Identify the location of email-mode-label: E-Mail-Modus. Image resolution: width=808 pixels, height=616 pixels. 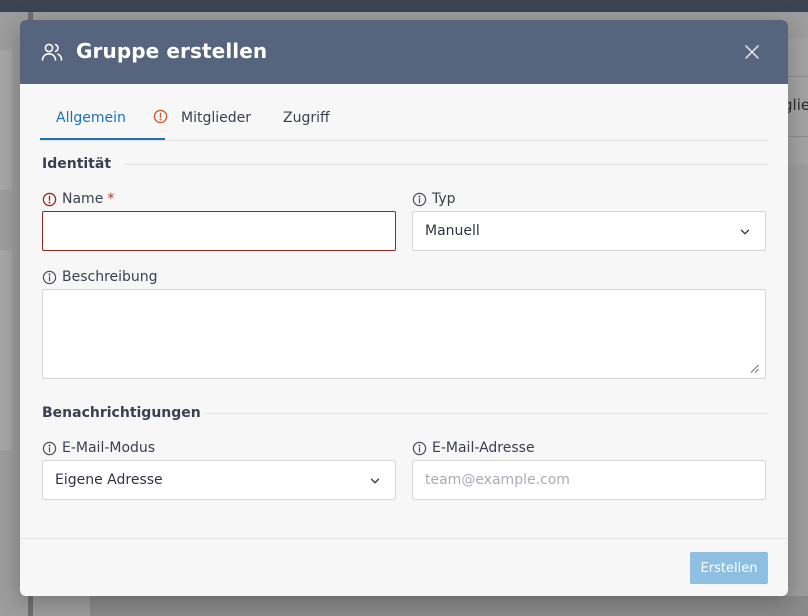
(98, 448).